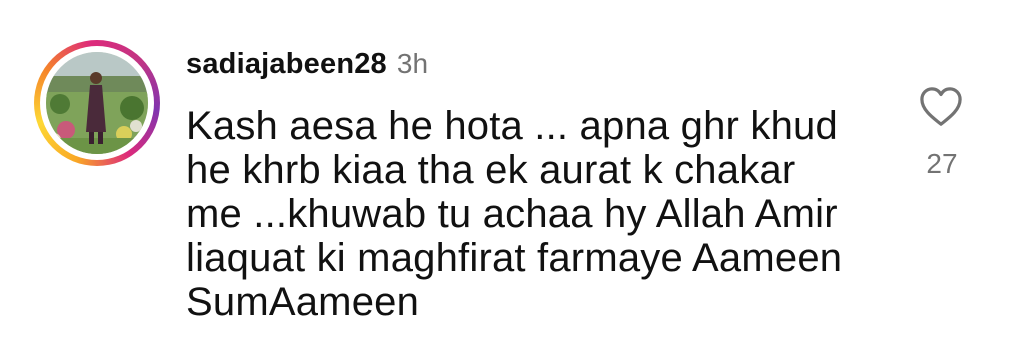 Image resolution: width=1024 pixels, height=338 pixels. Describe the element at coordinates (944, 136) in the screenshot. I see `like-area: 27` at that location.